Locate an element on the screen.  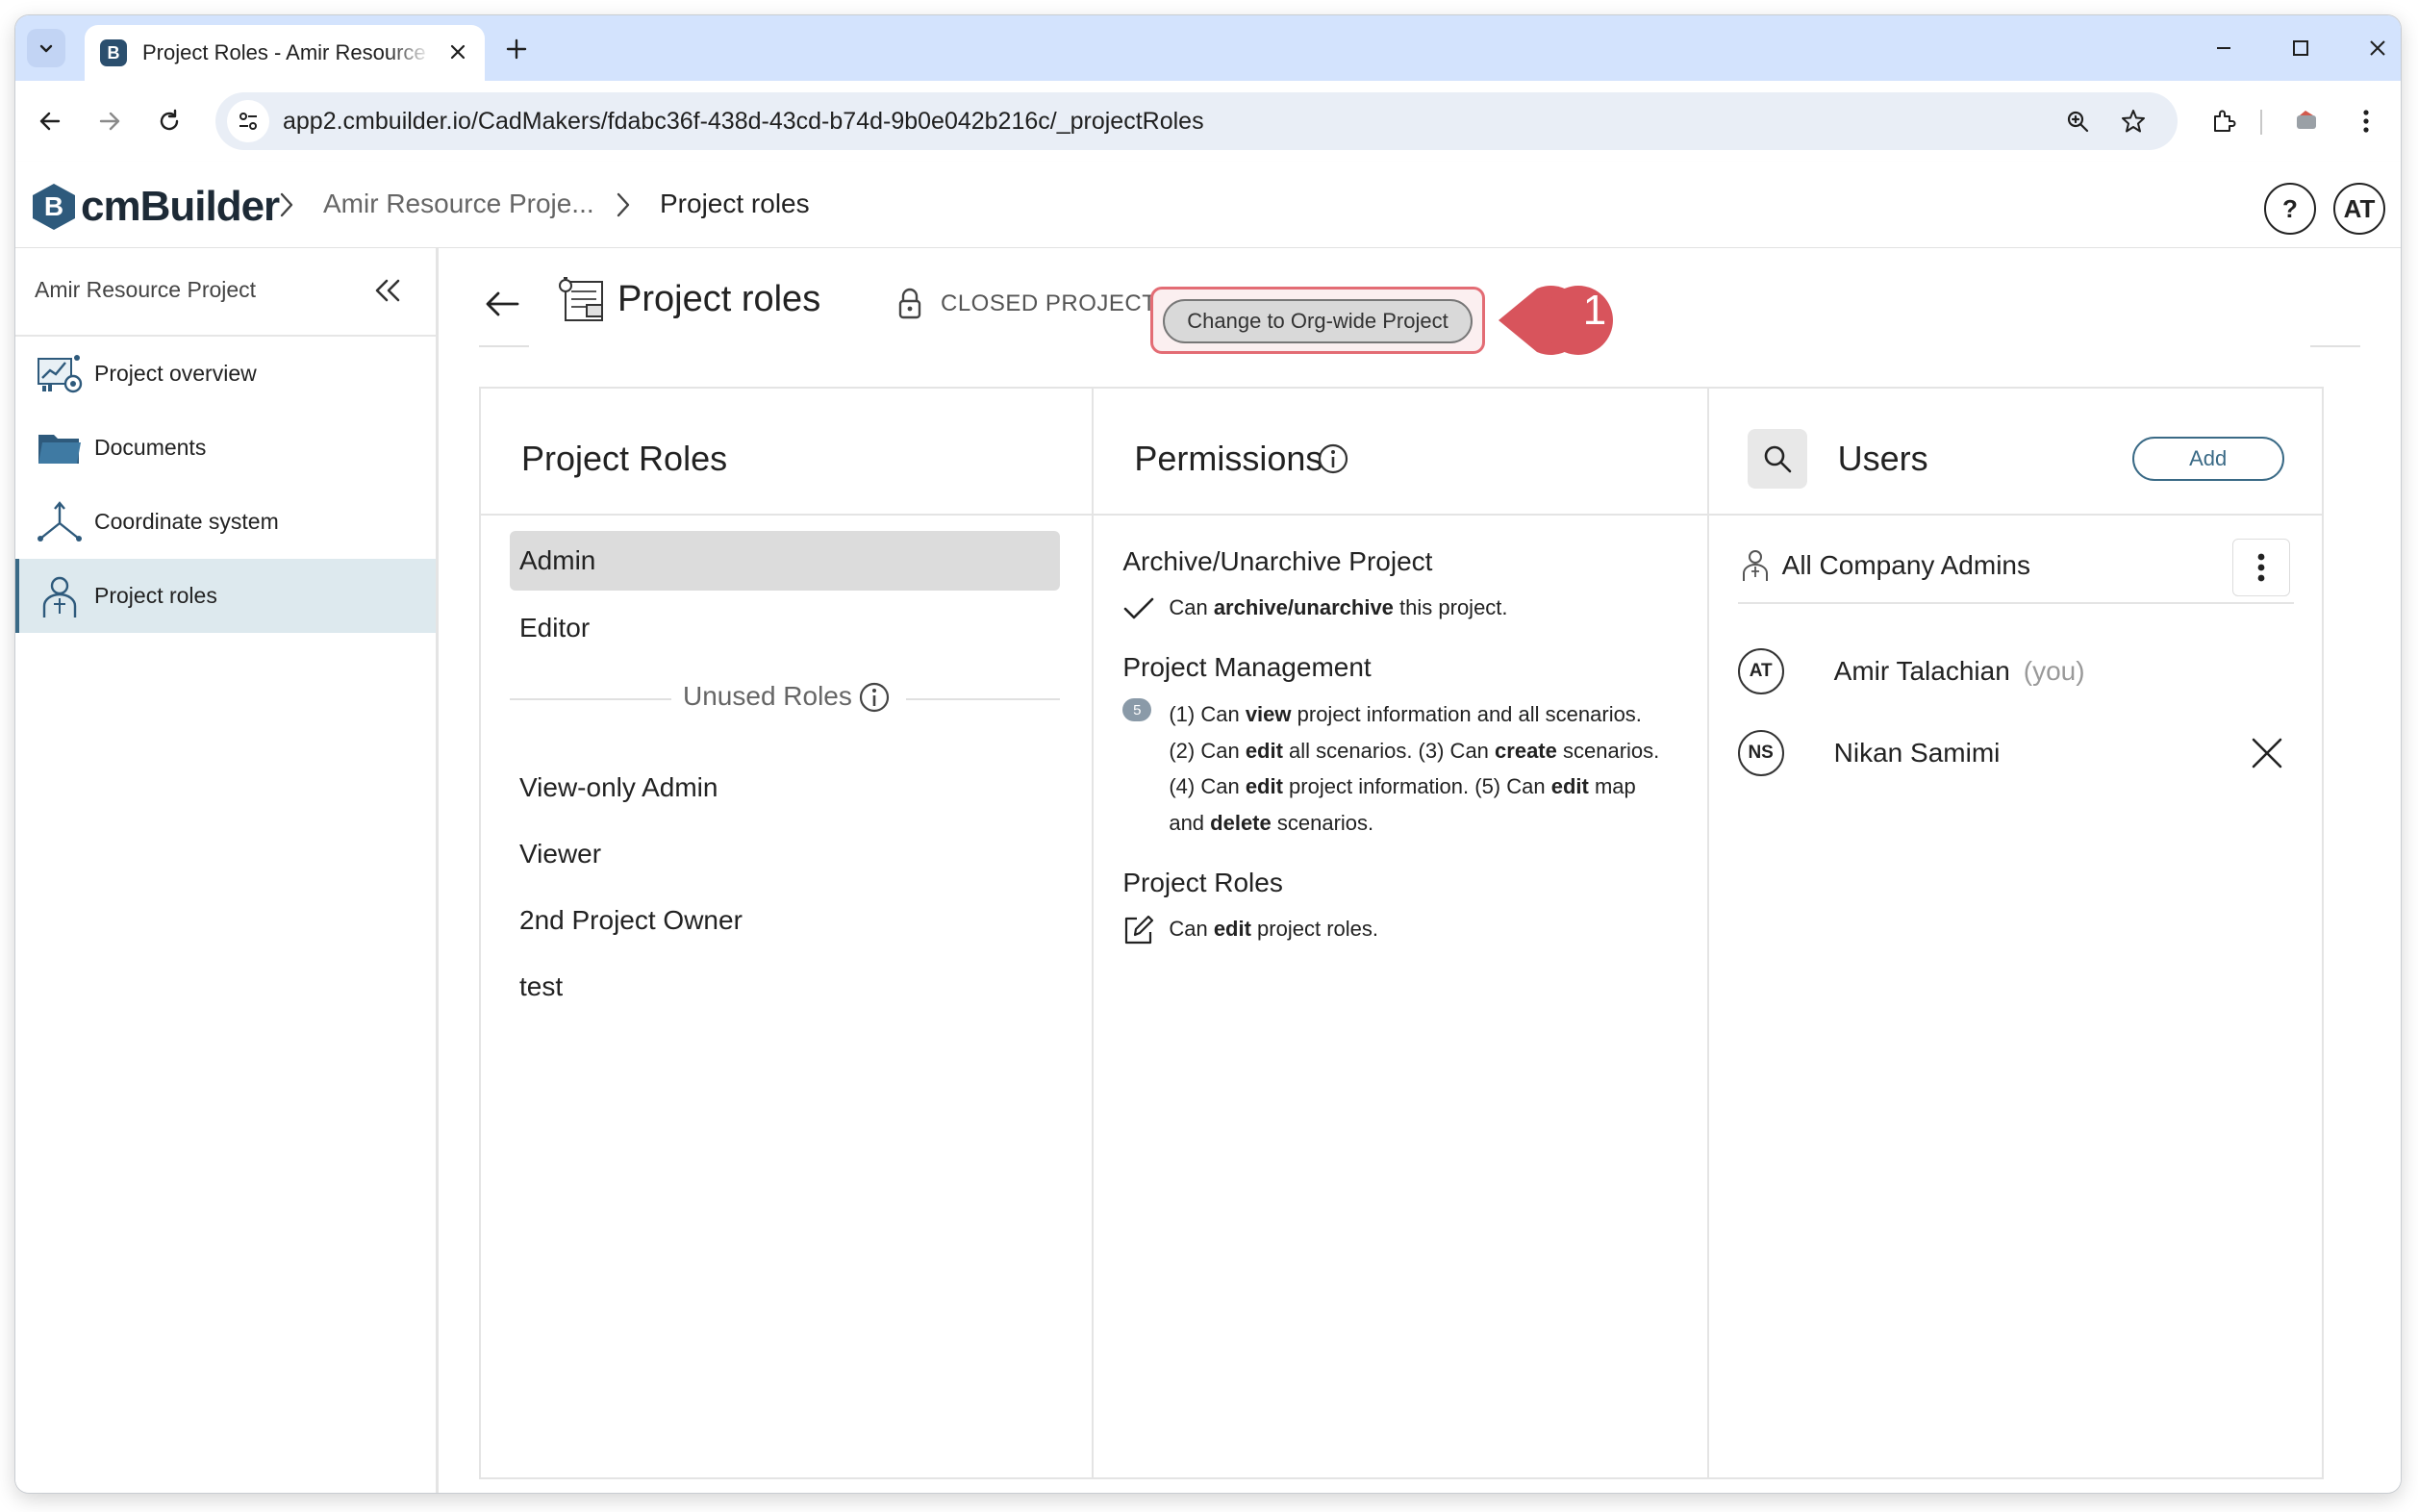
breadcrumb-current: Project roles is located at coordinates (735, 204).